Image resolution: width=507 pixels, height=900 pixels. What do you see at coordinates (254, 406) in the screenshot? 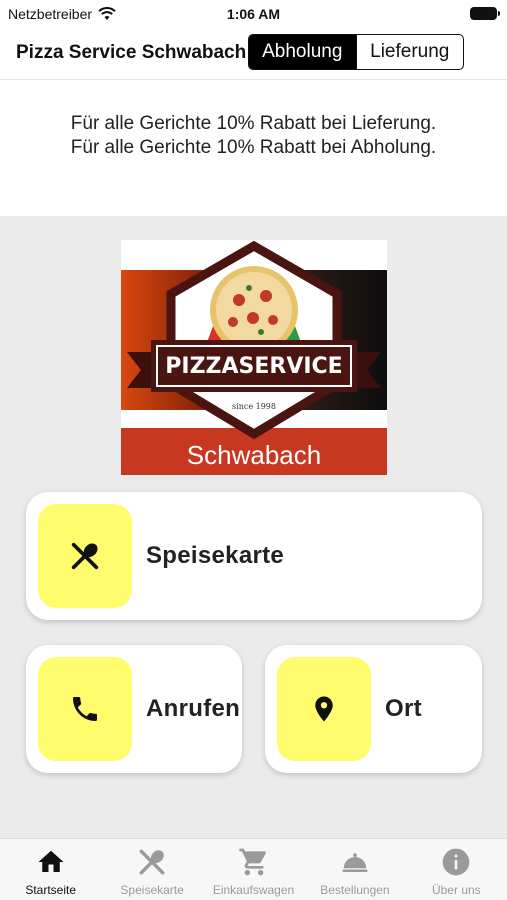
I see `logo-since-text: since 1998` at bounding box center [254, 406].